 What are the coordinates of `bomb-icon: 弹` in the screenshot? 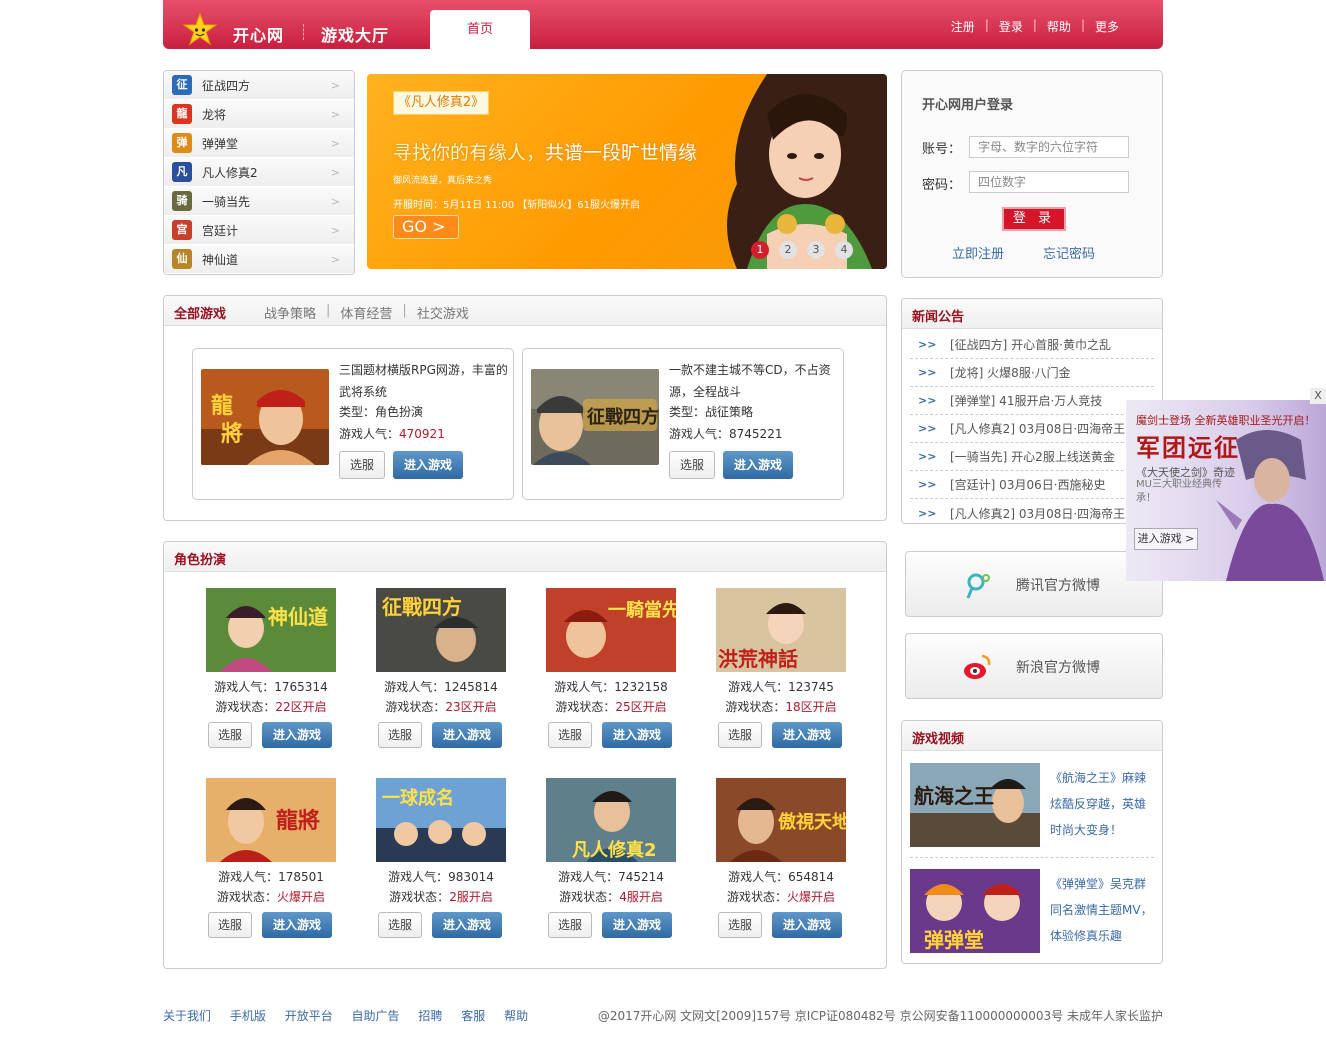 It's located at (182, 143).